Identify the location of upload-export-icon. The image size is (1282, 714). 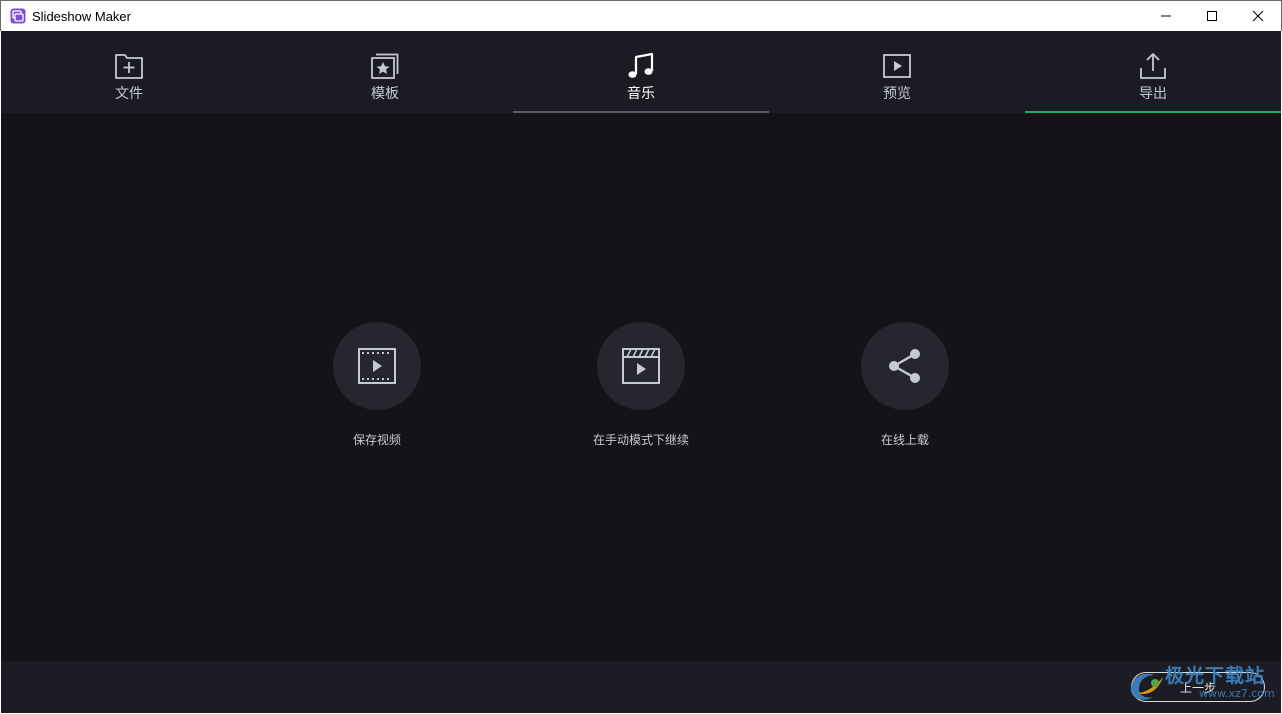
(1153, 66).